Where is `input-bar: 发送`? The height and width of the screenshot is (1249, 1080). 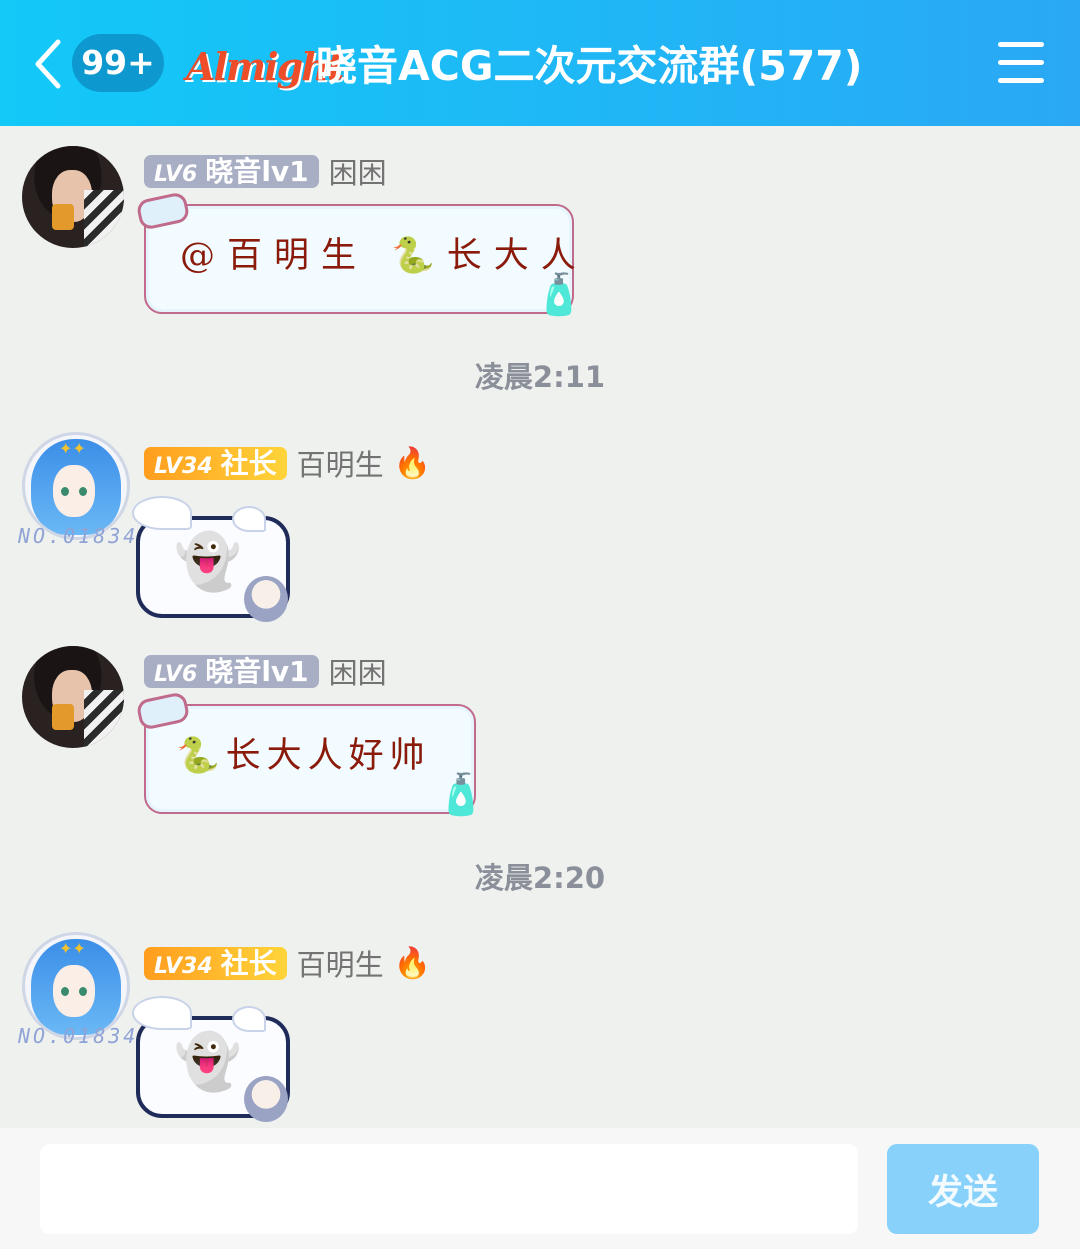
input-bar: 发送 is located at coordinates (540, 1188).